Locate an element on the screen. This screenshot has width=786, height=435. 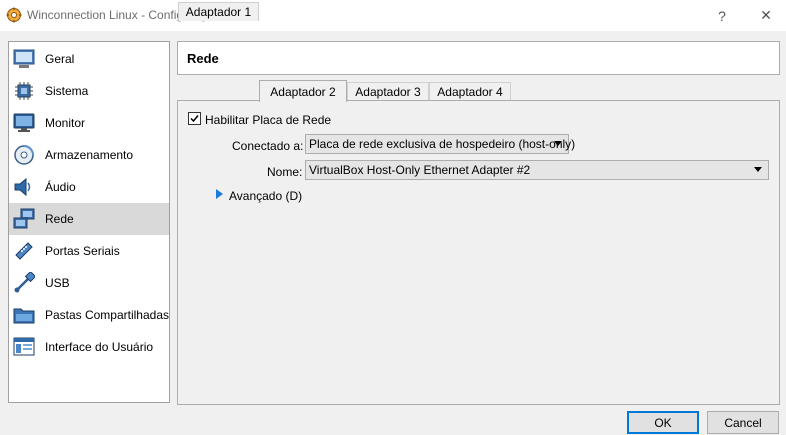
sidebar-item-geral: Geral is located at coordinates (89, 59).